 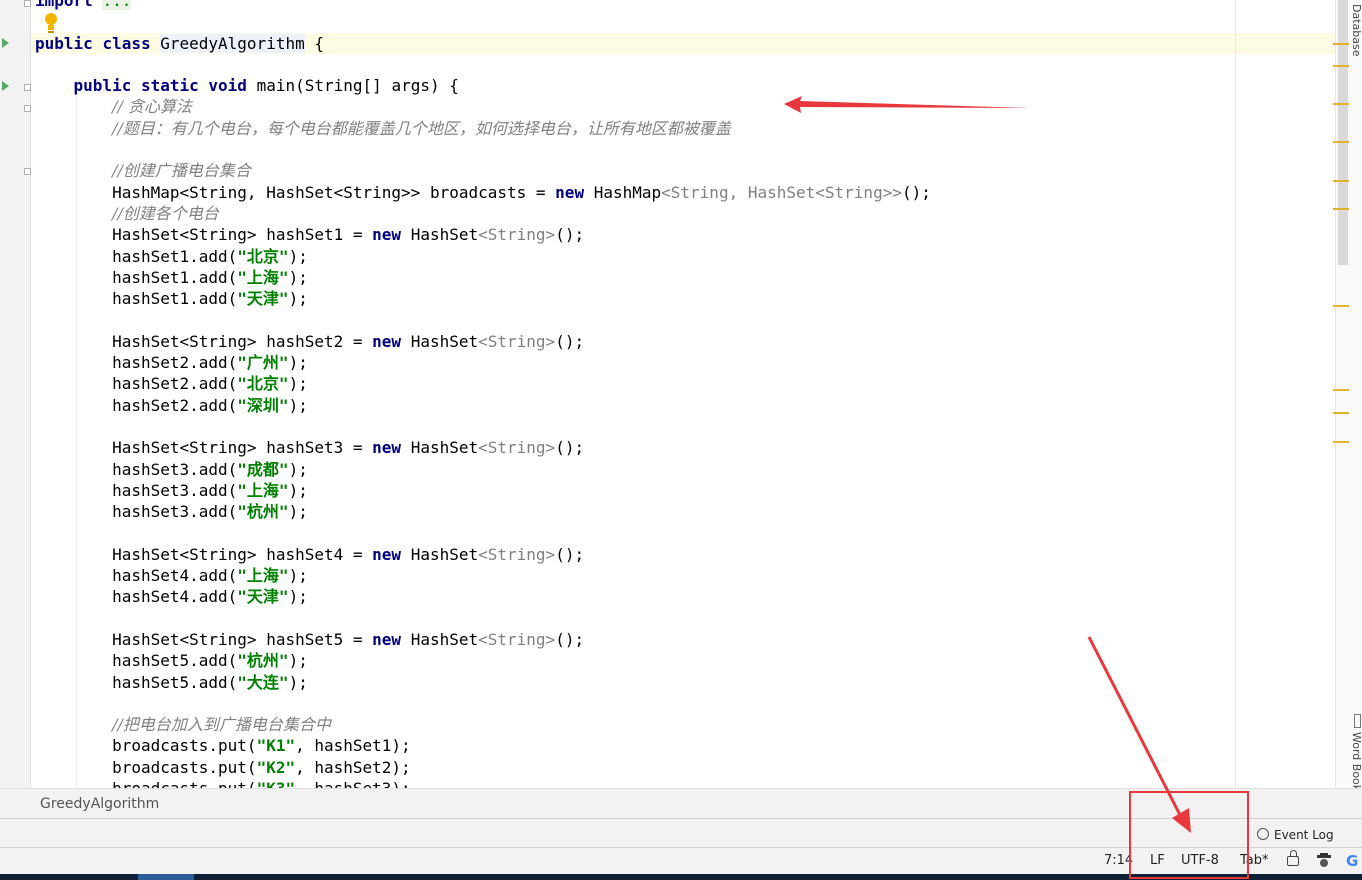 I want to click on code-line: hashSet2.add("深圳");, so click(x=483, y=405).